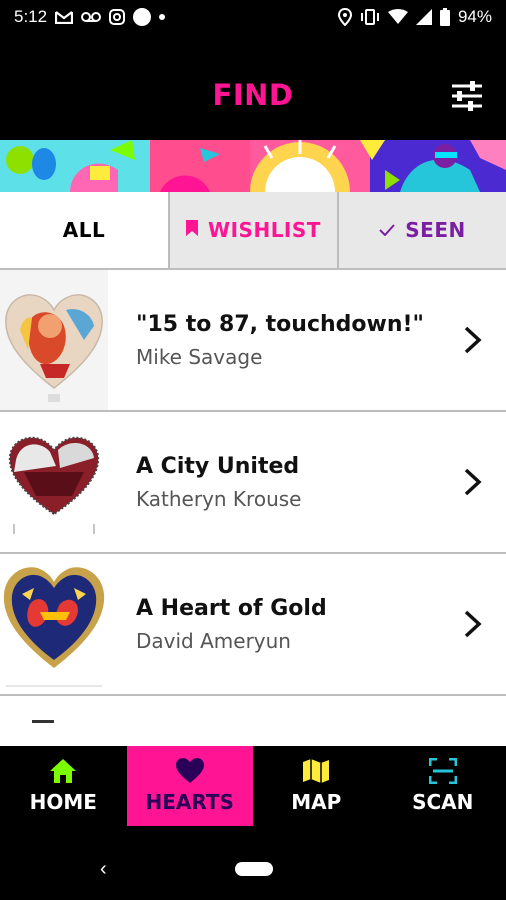  I want to click on bottom-nav: HOME HEARTS MAP SCAN, so click(253, 786).